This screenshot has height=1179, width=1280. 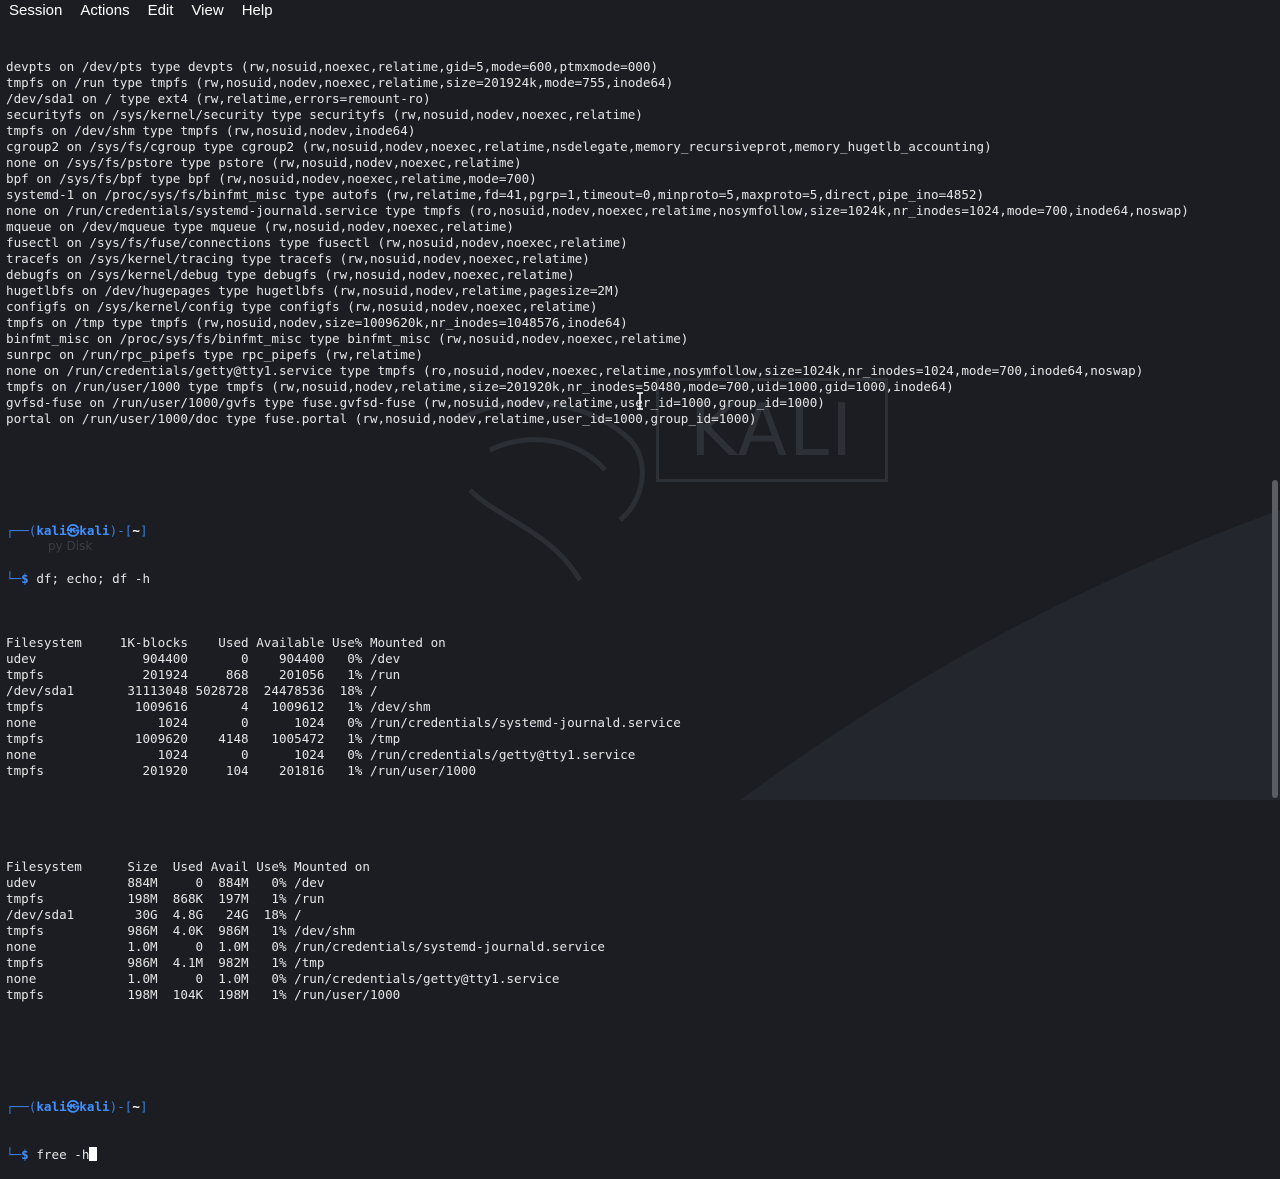 What do you see at coordinates (93, 1154) in the screenshot?
I see `text-cursor` at bounding box center [93, 1154].